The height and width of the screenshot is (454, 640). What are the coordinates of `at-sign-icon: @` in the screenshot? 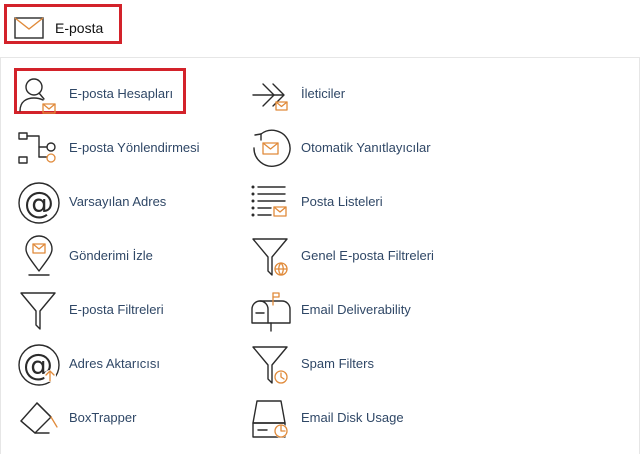 It's located at (39, 203).